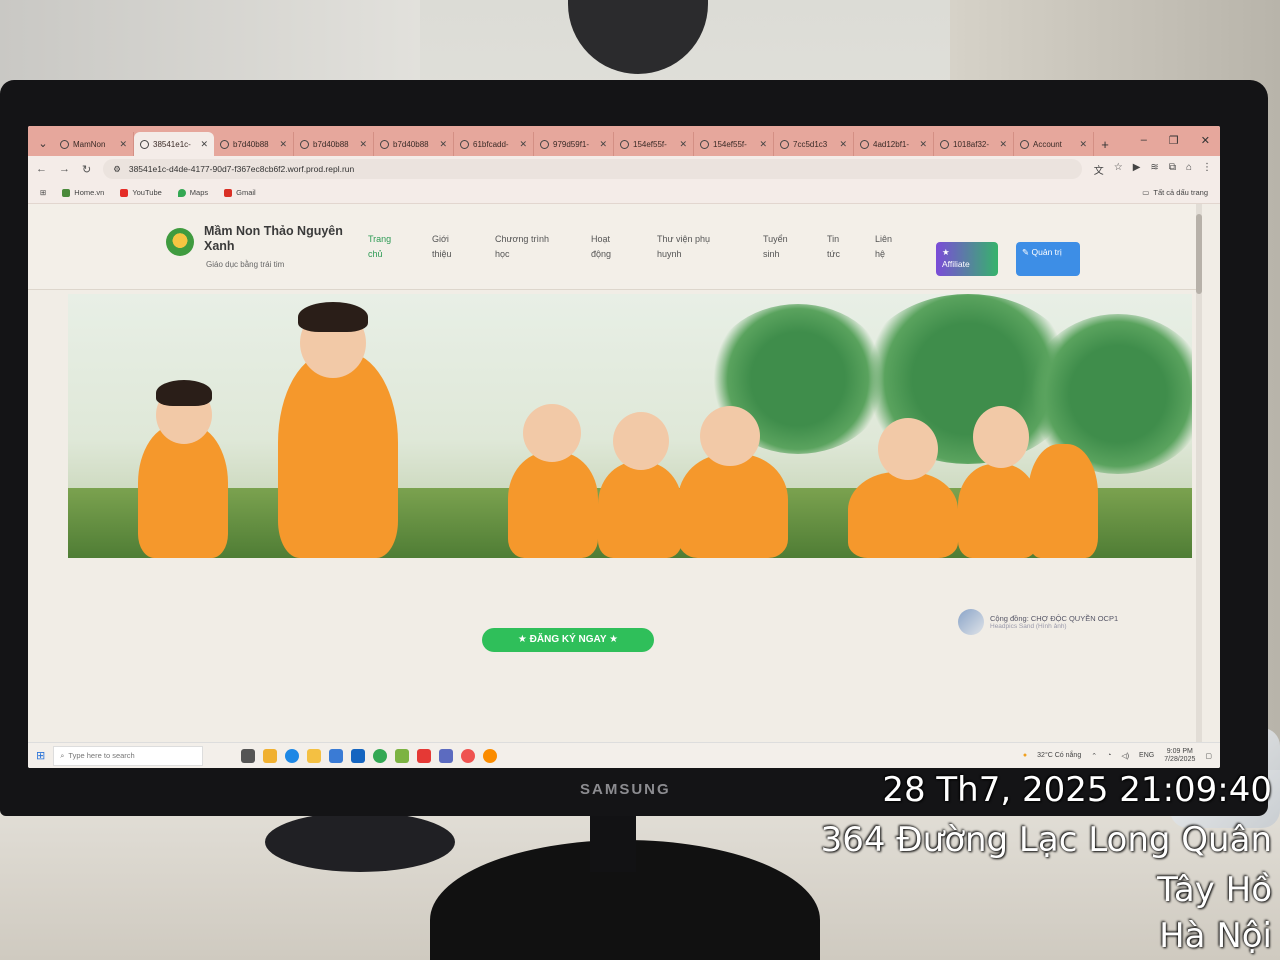 The width and height of the screenshot is (1280, 960). I want to click on maps-pin-icon, so click(181, 192).